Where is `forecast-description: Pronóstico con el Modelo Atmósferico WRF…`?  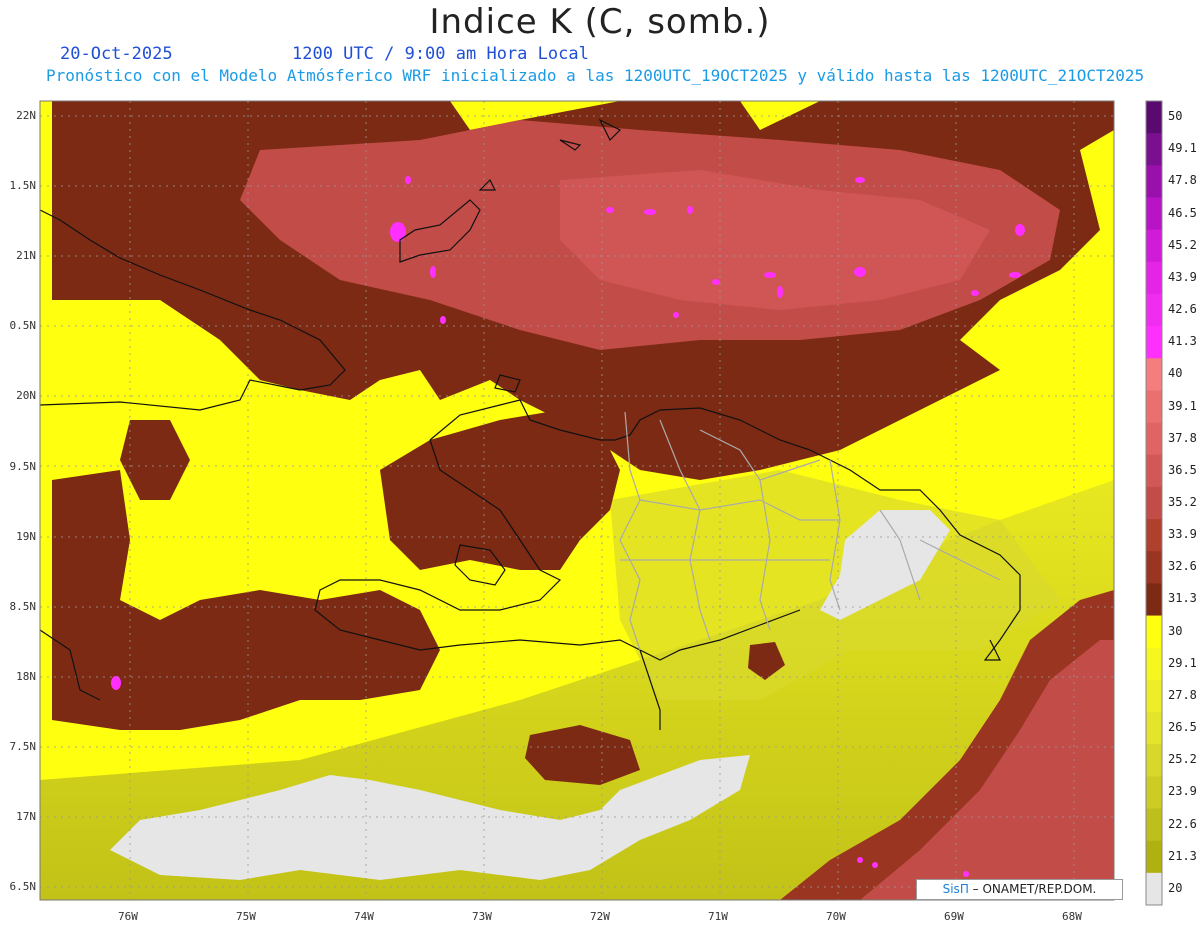
forecast-description: Pronóstico con el Modelo Atmósferico WRF… is located at coordinates (595, 75).